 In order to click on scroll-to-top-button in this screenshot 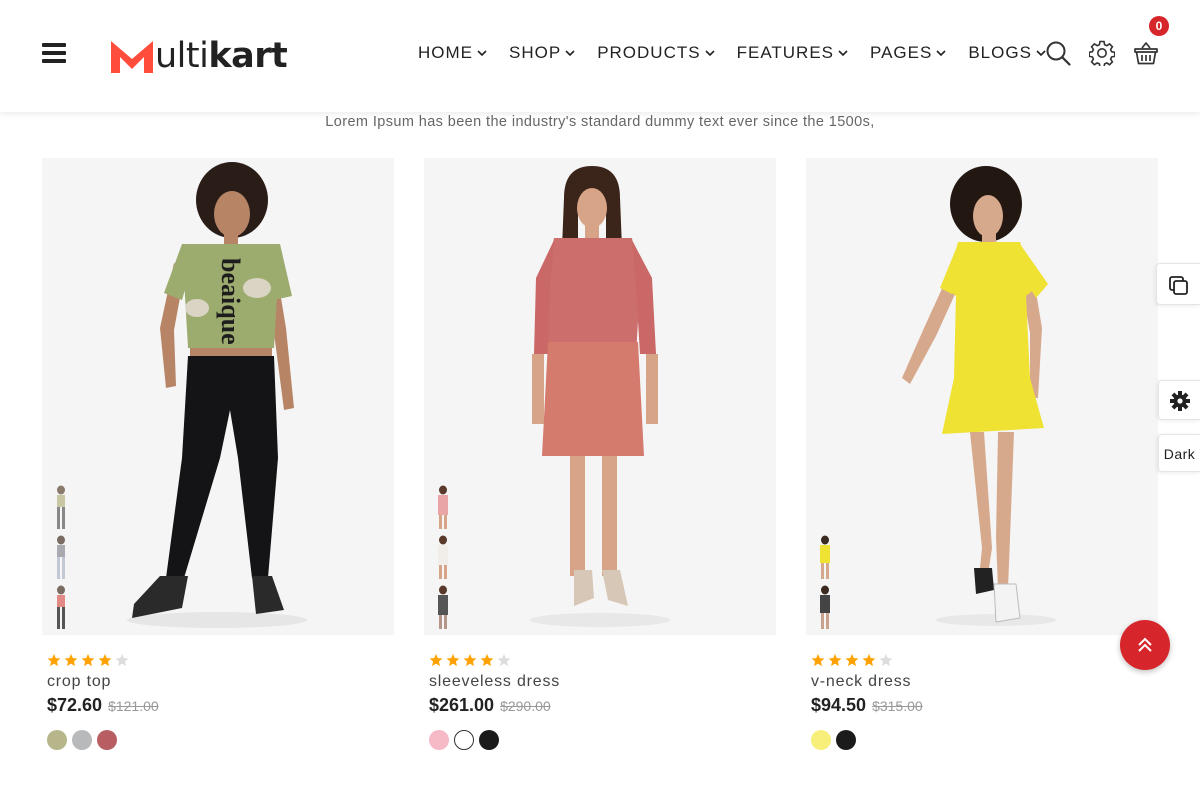, I will do `click(1145, 645)`.